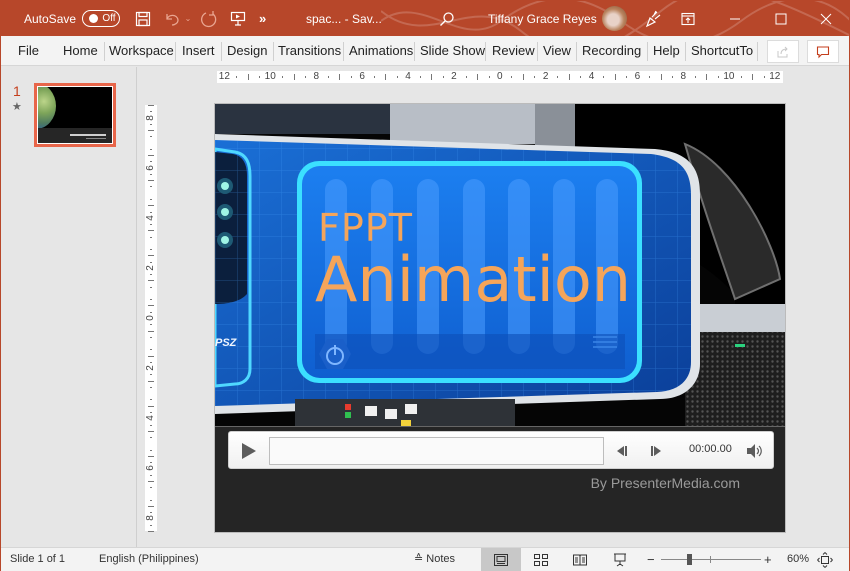 This screenshot has width=850, height=571. Describe the element at coordinates (541, 559) in the screenshot. I see `slide-sorter-button` at that location.